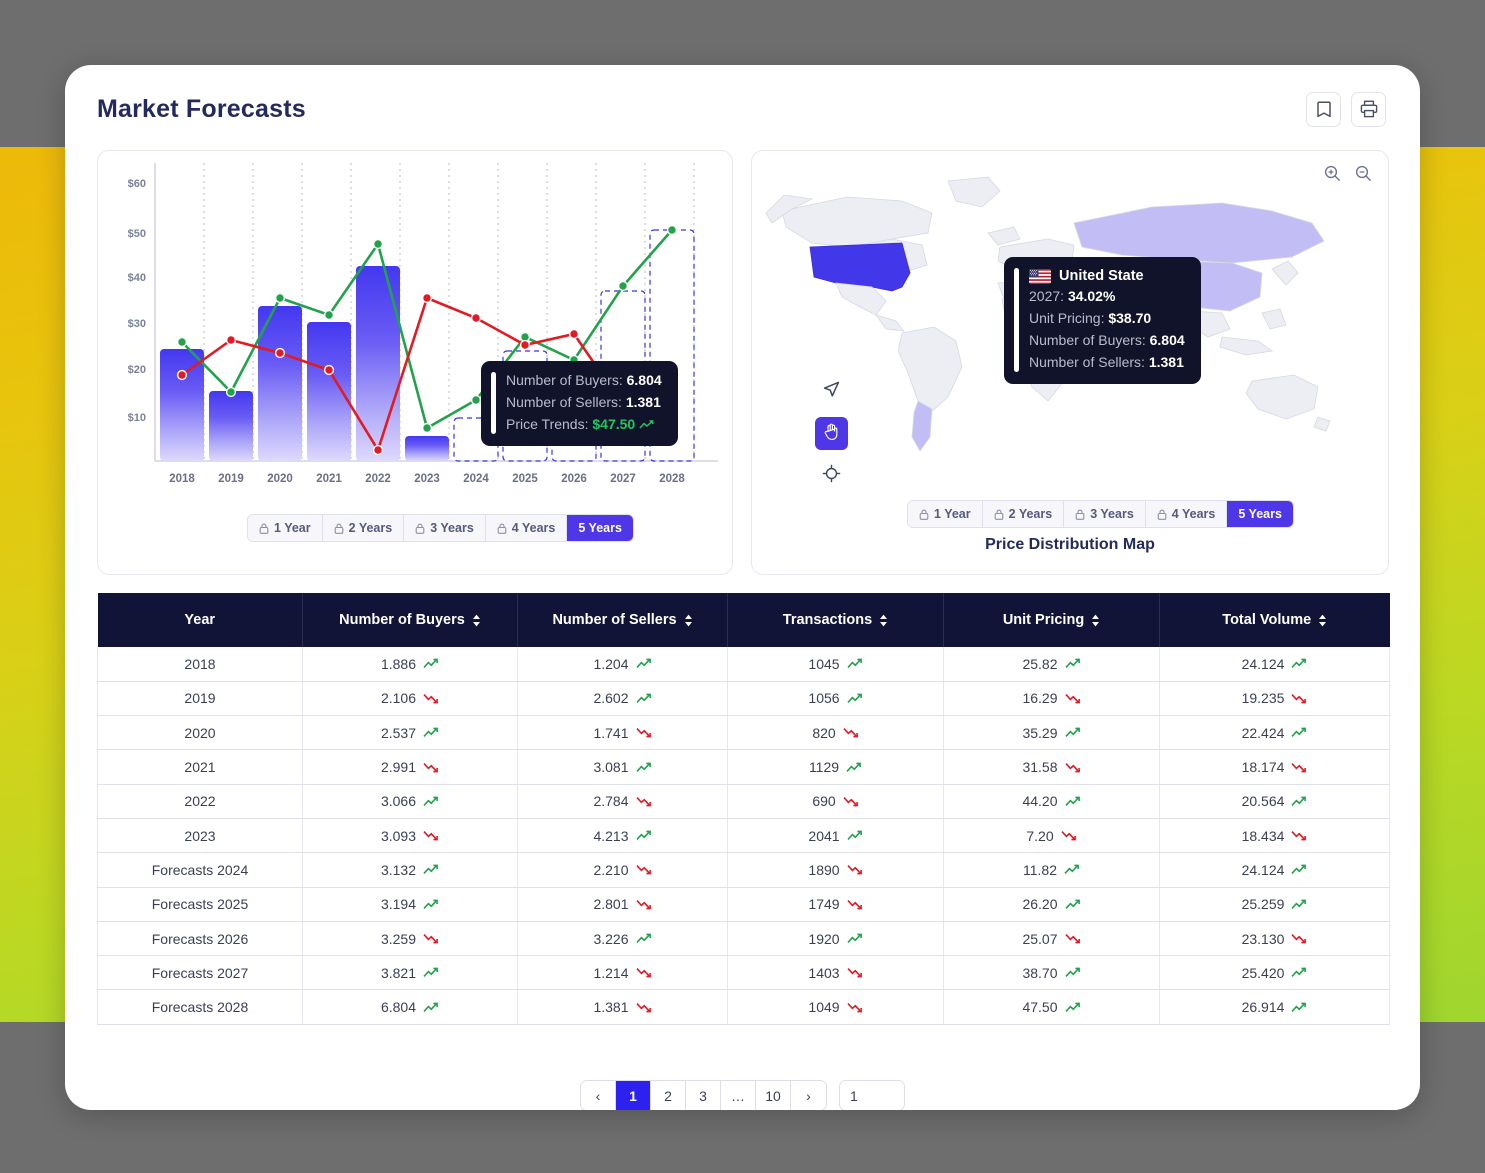 This screenshot has width=1485, height=1173. What do you see at coordinates (742, 109) in the screenshot?
I see `card-header: Market Forecasts` at bounding box center [742, 109].